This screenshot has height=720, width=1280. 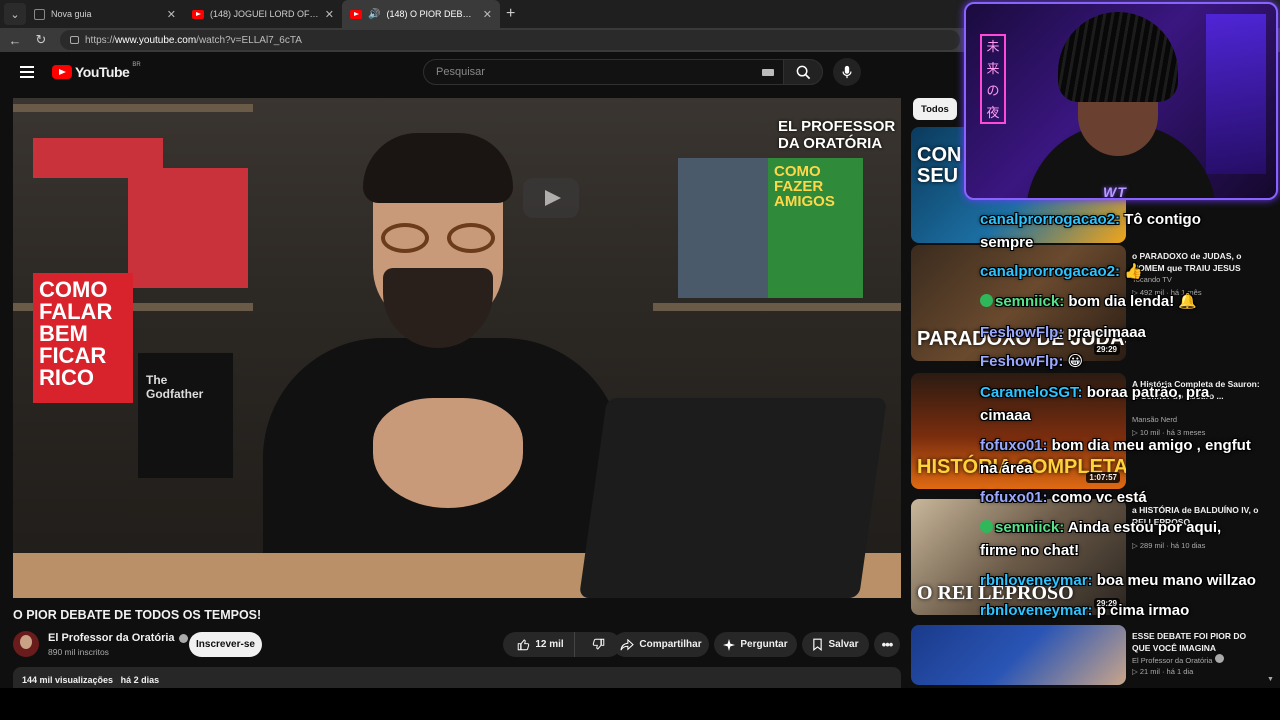 I want to click on duration-badge: 1:07:57, so click(x=1103, y=477).